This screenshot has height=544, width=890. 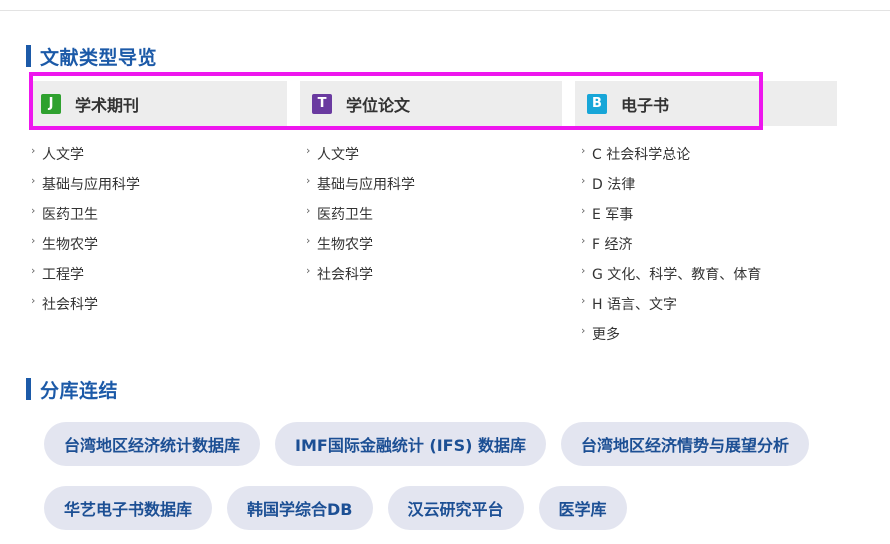 What do you see at coordinates (671, 184) in the screenshot?
I see `link-ebook-d-law: › D 法律` at bounding box center [671, 184].